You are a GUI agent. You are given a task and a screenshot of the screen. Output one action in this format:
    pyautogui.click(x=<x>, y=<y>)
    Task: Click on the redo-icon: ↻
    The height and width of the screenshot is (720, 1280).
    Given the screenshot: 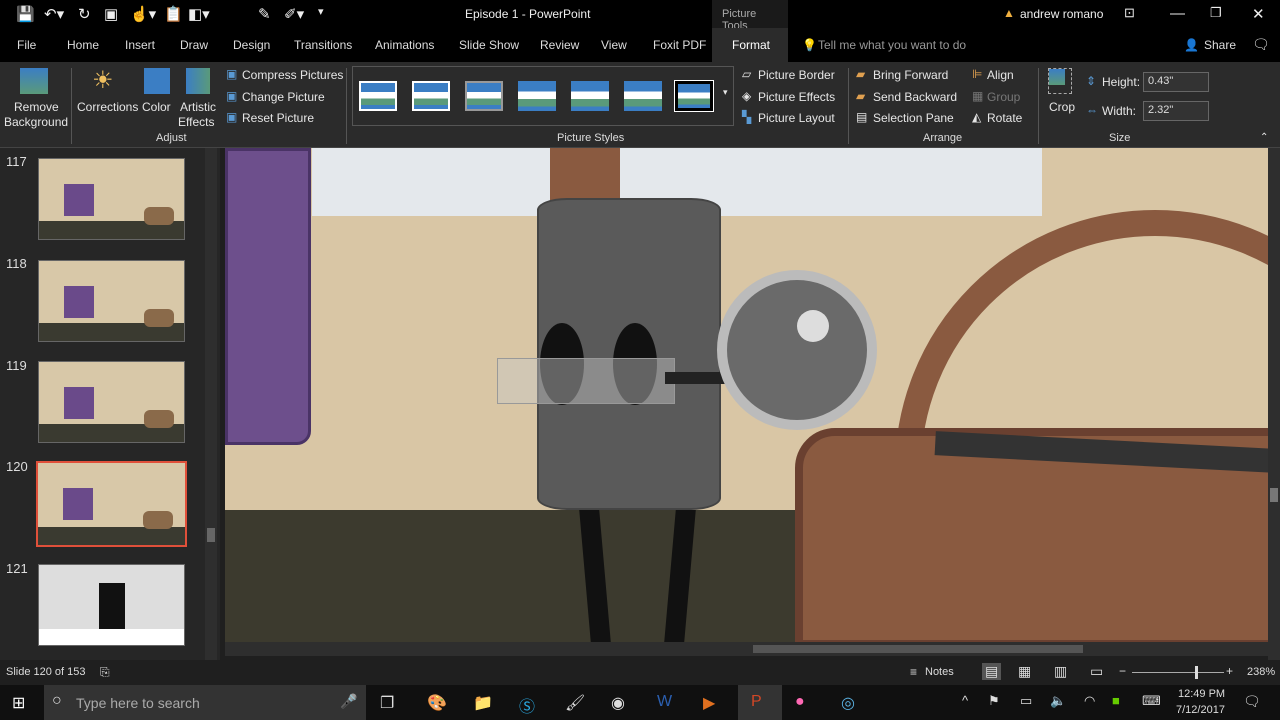 What is the action you would take?
    pyautogui.click(x=84, y=14)
    